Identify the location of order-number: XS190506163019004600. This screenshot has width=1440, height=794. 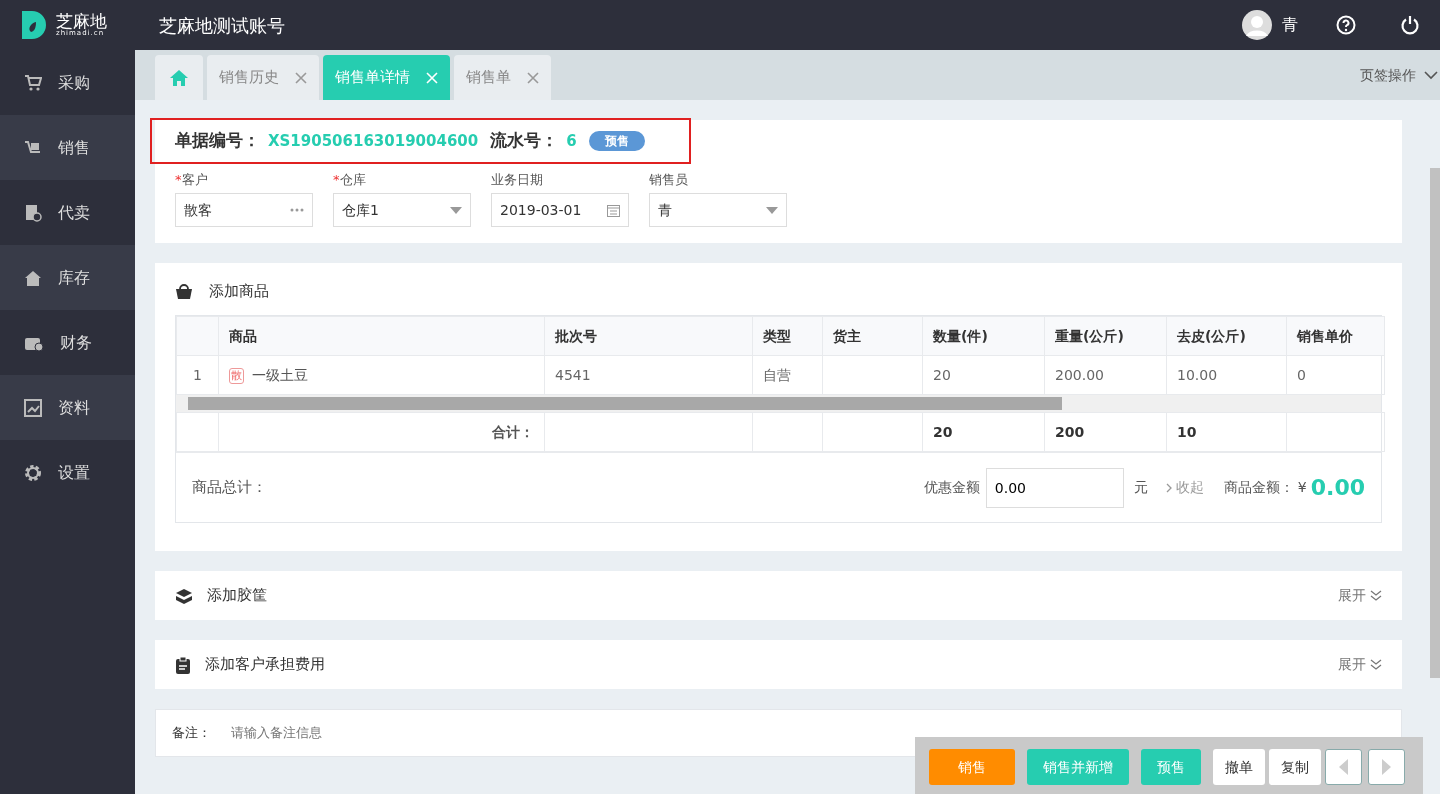
(373, 141).